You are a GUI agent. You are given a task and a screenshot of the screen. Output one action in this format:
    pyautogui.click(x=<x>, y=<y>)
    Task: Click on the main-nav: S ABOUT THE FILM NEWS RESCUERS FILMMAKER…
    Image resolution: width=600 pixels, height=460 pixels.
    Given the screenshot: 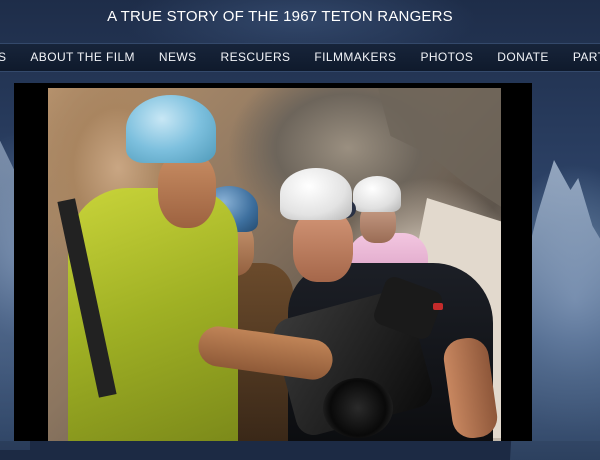 What is the action you would take?
    pyautogui.click(x=300, y=57)
    